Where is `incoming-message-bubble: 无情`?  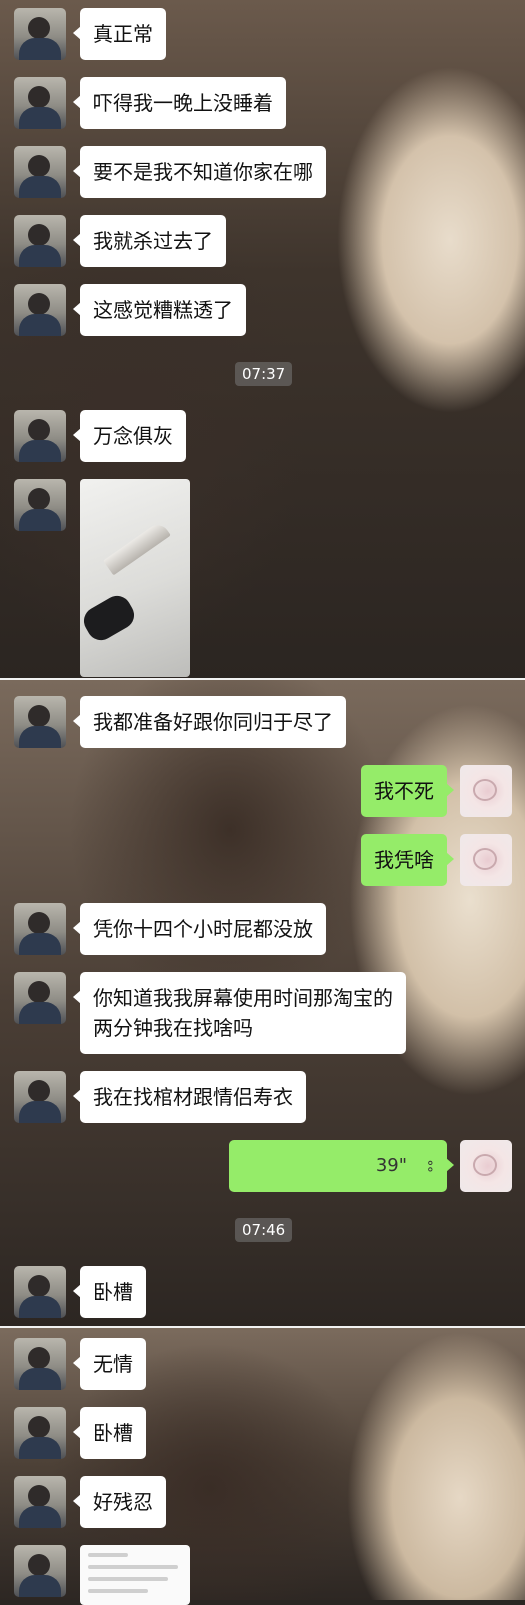 incoming-message-bubble: 无情 is located at coordinates (109, 1364).